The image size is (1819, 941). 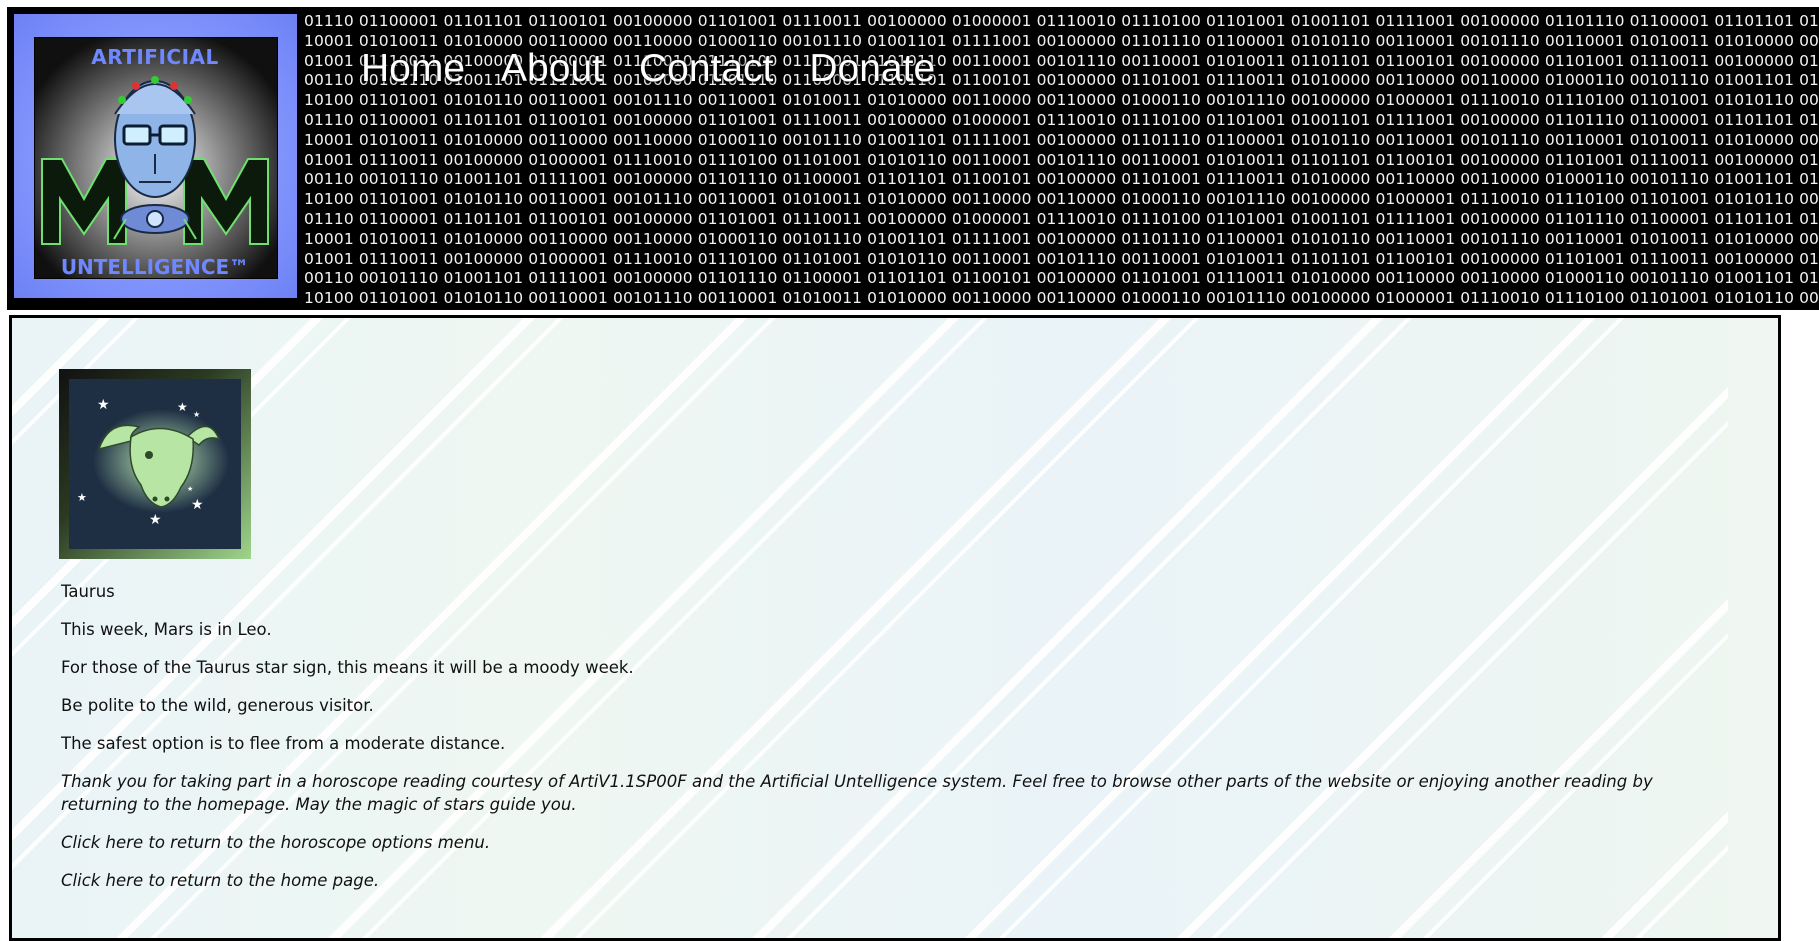 What do you see at coordinates (155, 267) in the screenshot?
I see `logo-bottom-text: UNTELLIGENCE™` at bounding box center [155, 267].